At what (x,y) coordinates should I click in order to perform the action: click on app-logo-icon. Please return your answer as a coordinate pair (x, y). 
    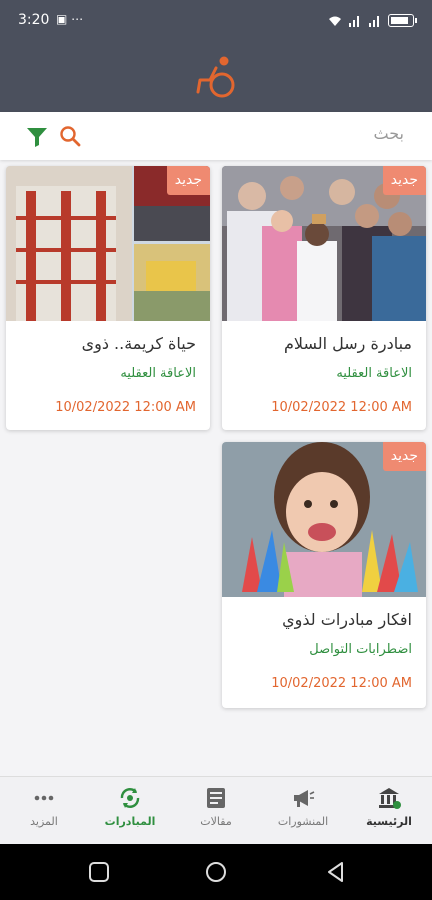
    Looking at the image, I should click on (215, 77).